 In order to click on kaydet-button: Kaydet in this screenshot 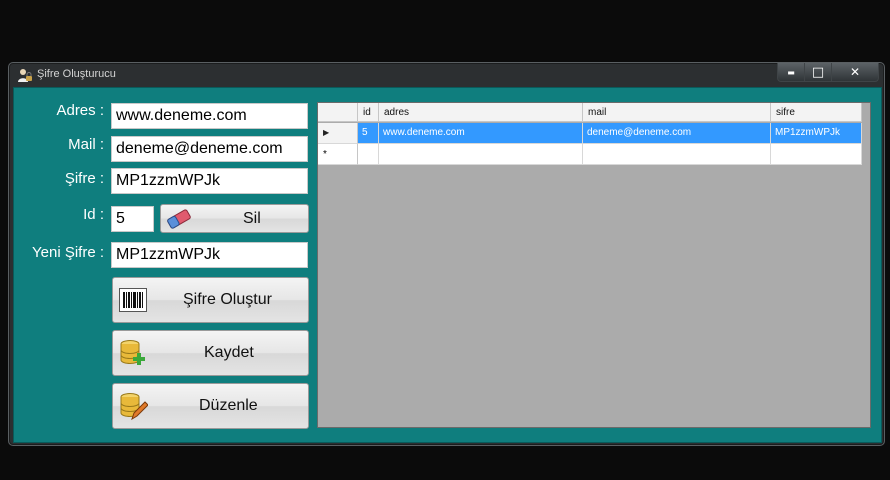, I will do `click(210, 353)`.